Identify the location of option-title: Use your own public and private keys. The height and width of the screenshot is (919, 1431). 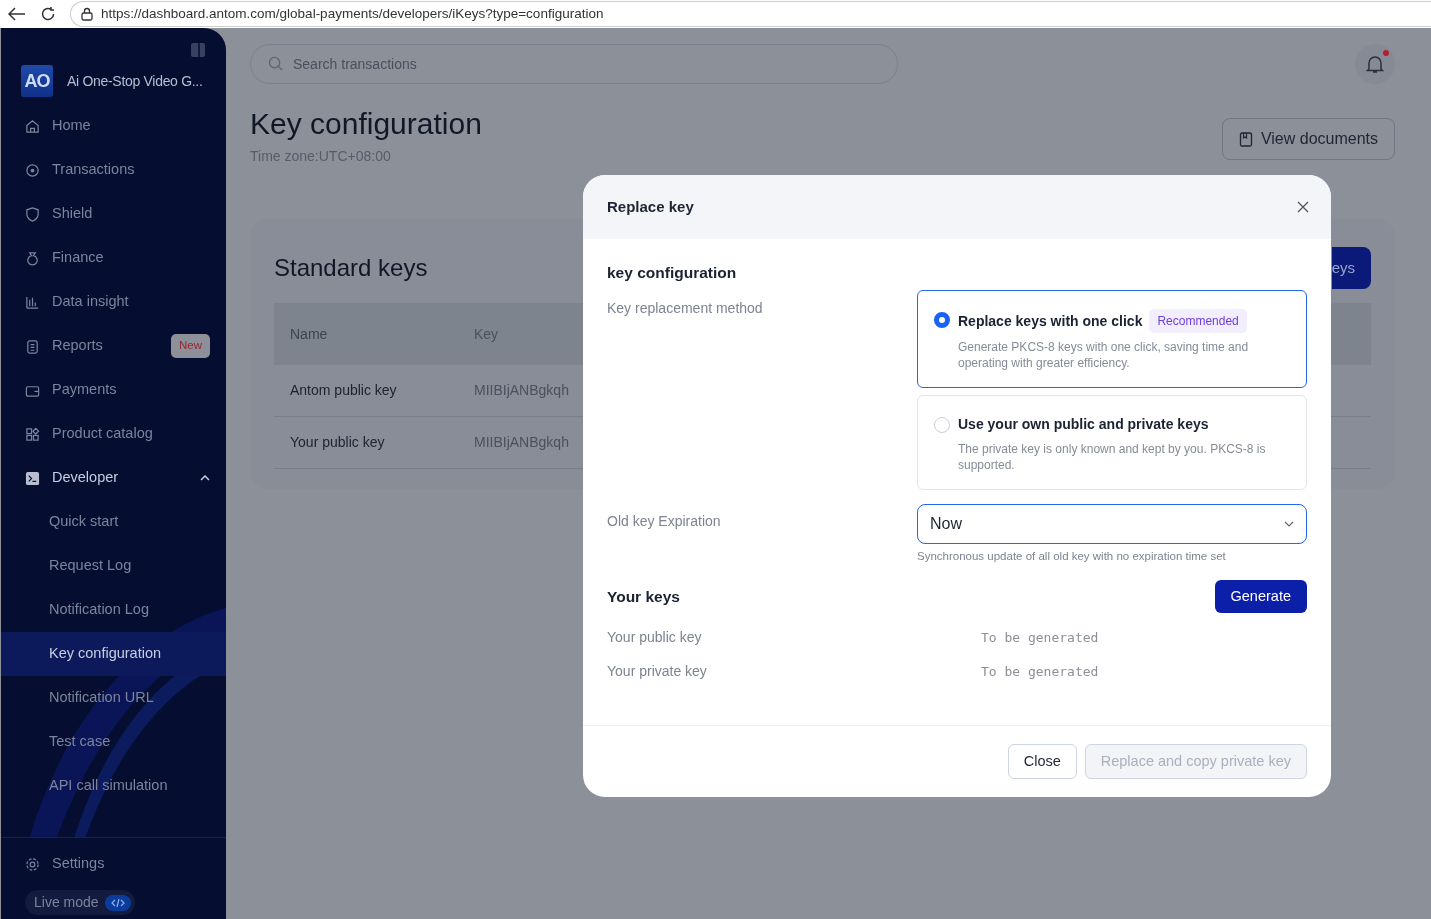
(1083, 425).